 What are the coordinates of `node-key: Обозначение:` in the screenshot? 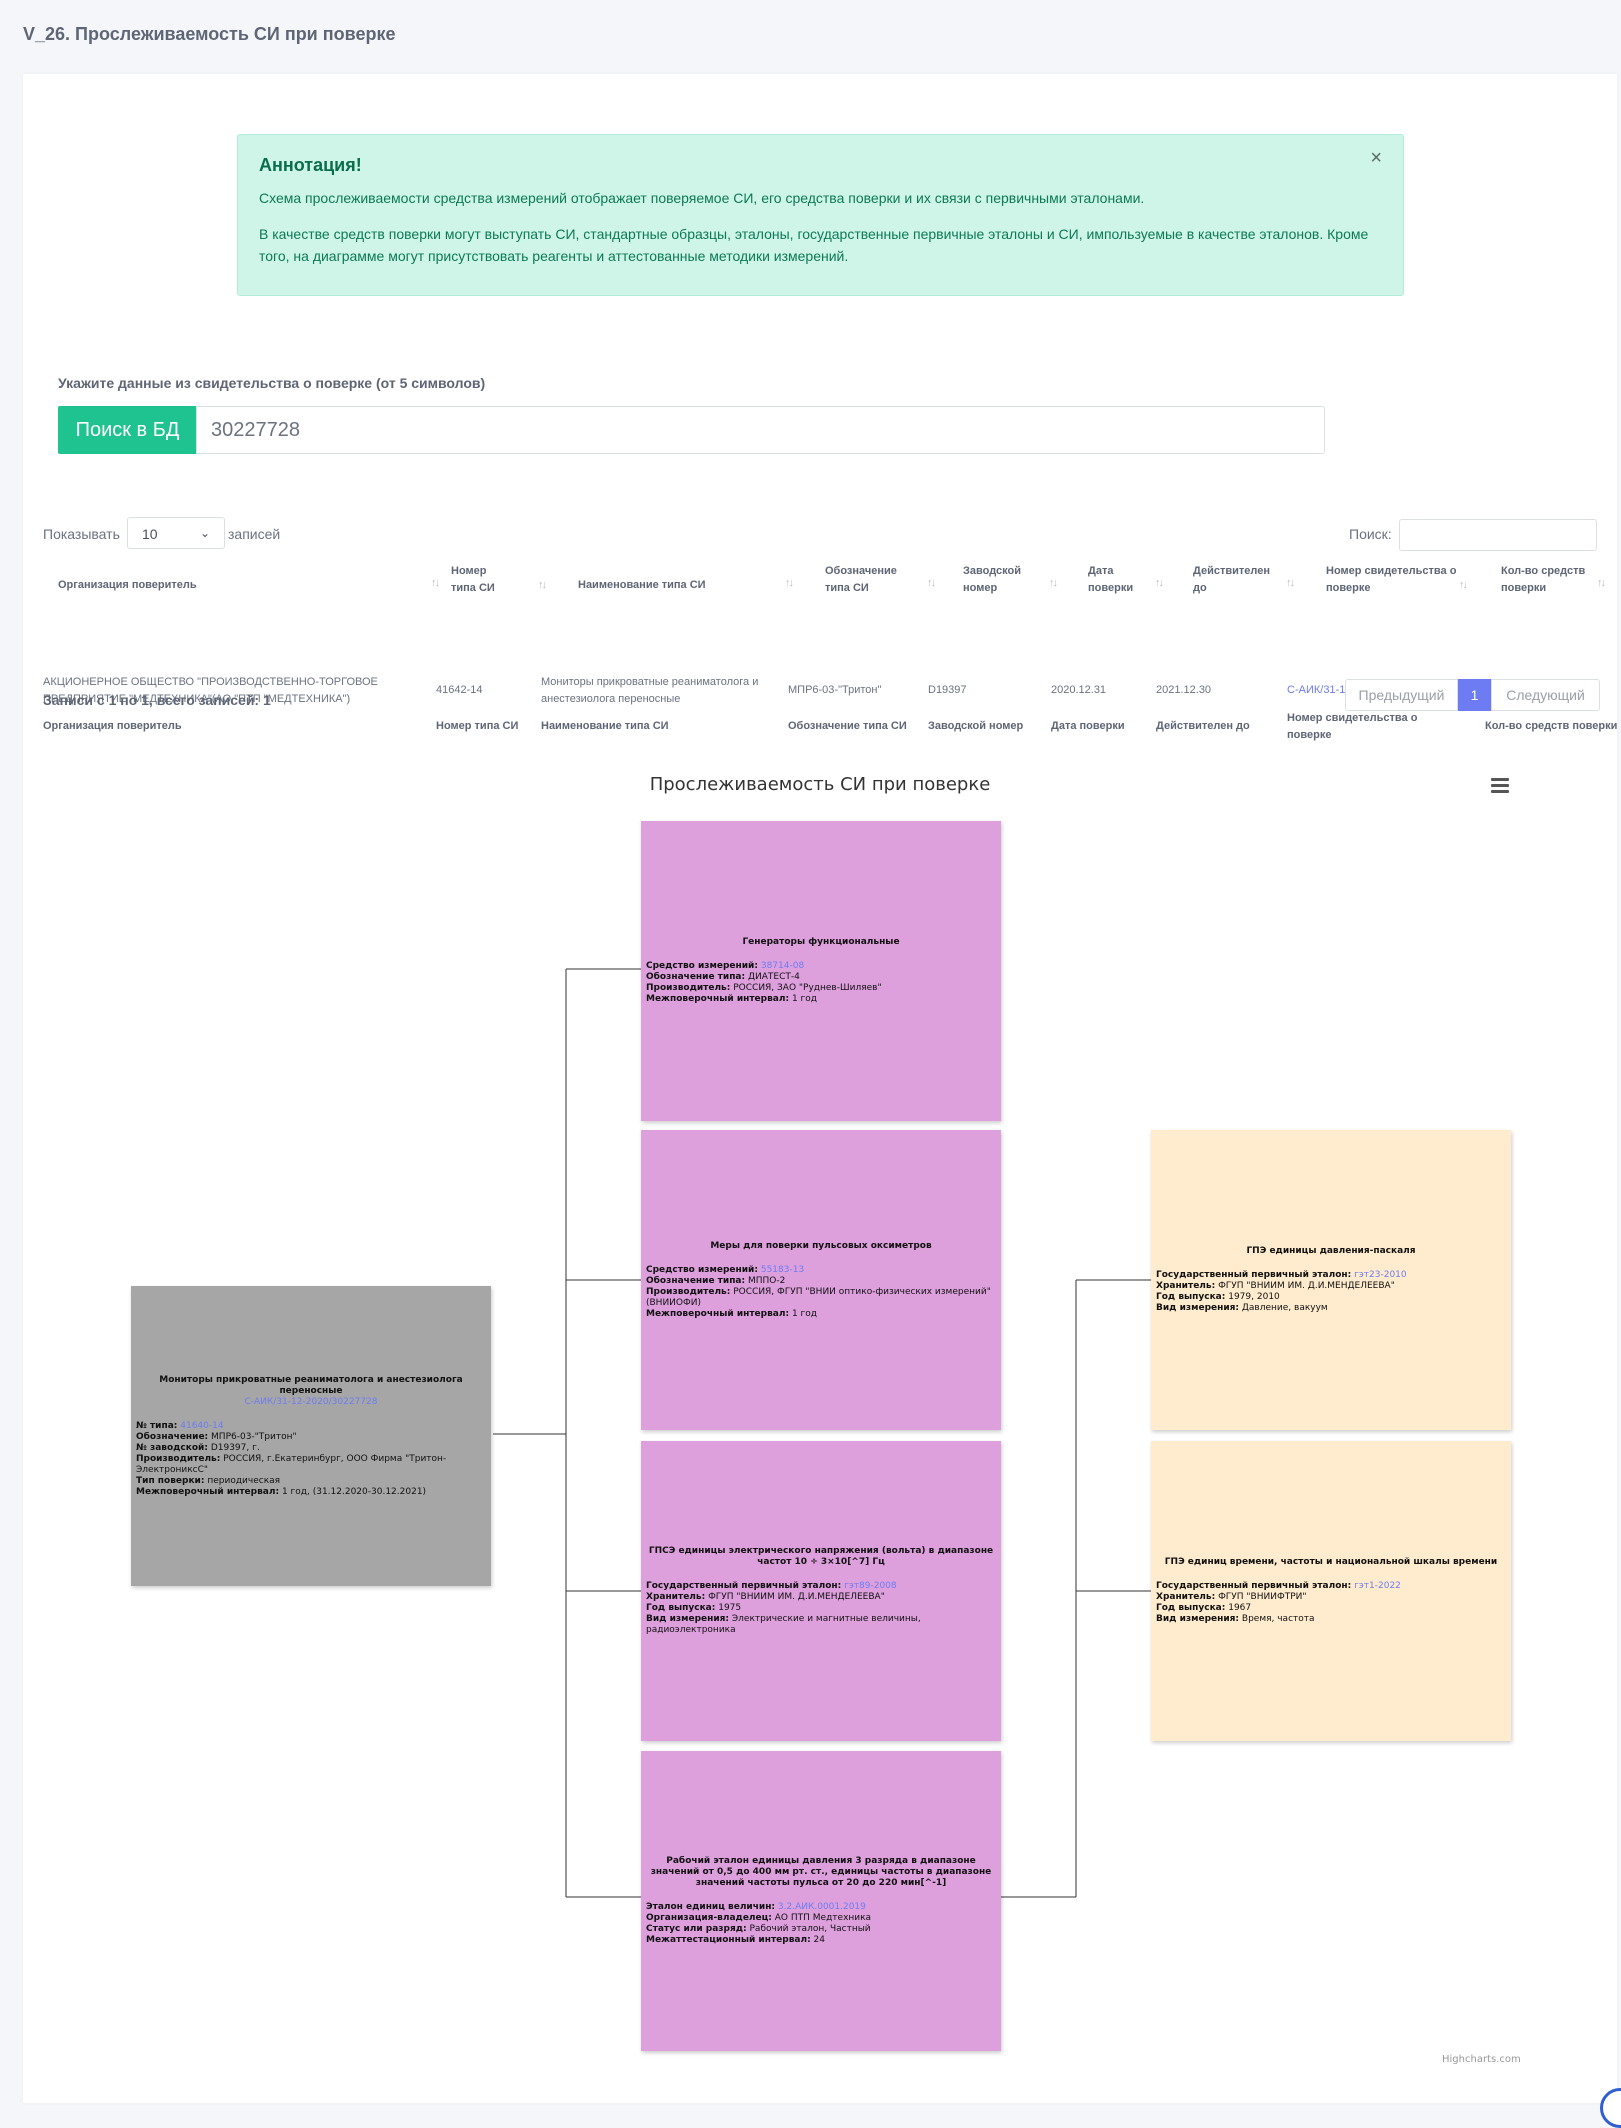 It's located at (172, 1436).